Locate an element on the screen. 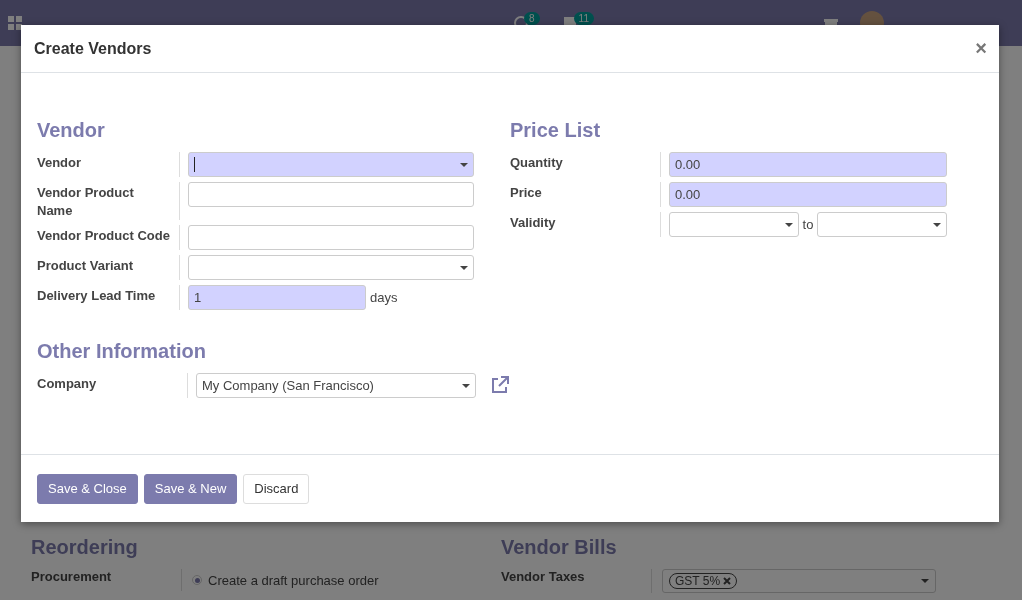 Image resolution: width=1022 pixels, height=600 pixels. dialog-title: Create Vendors is located at coordinates (93, 48).